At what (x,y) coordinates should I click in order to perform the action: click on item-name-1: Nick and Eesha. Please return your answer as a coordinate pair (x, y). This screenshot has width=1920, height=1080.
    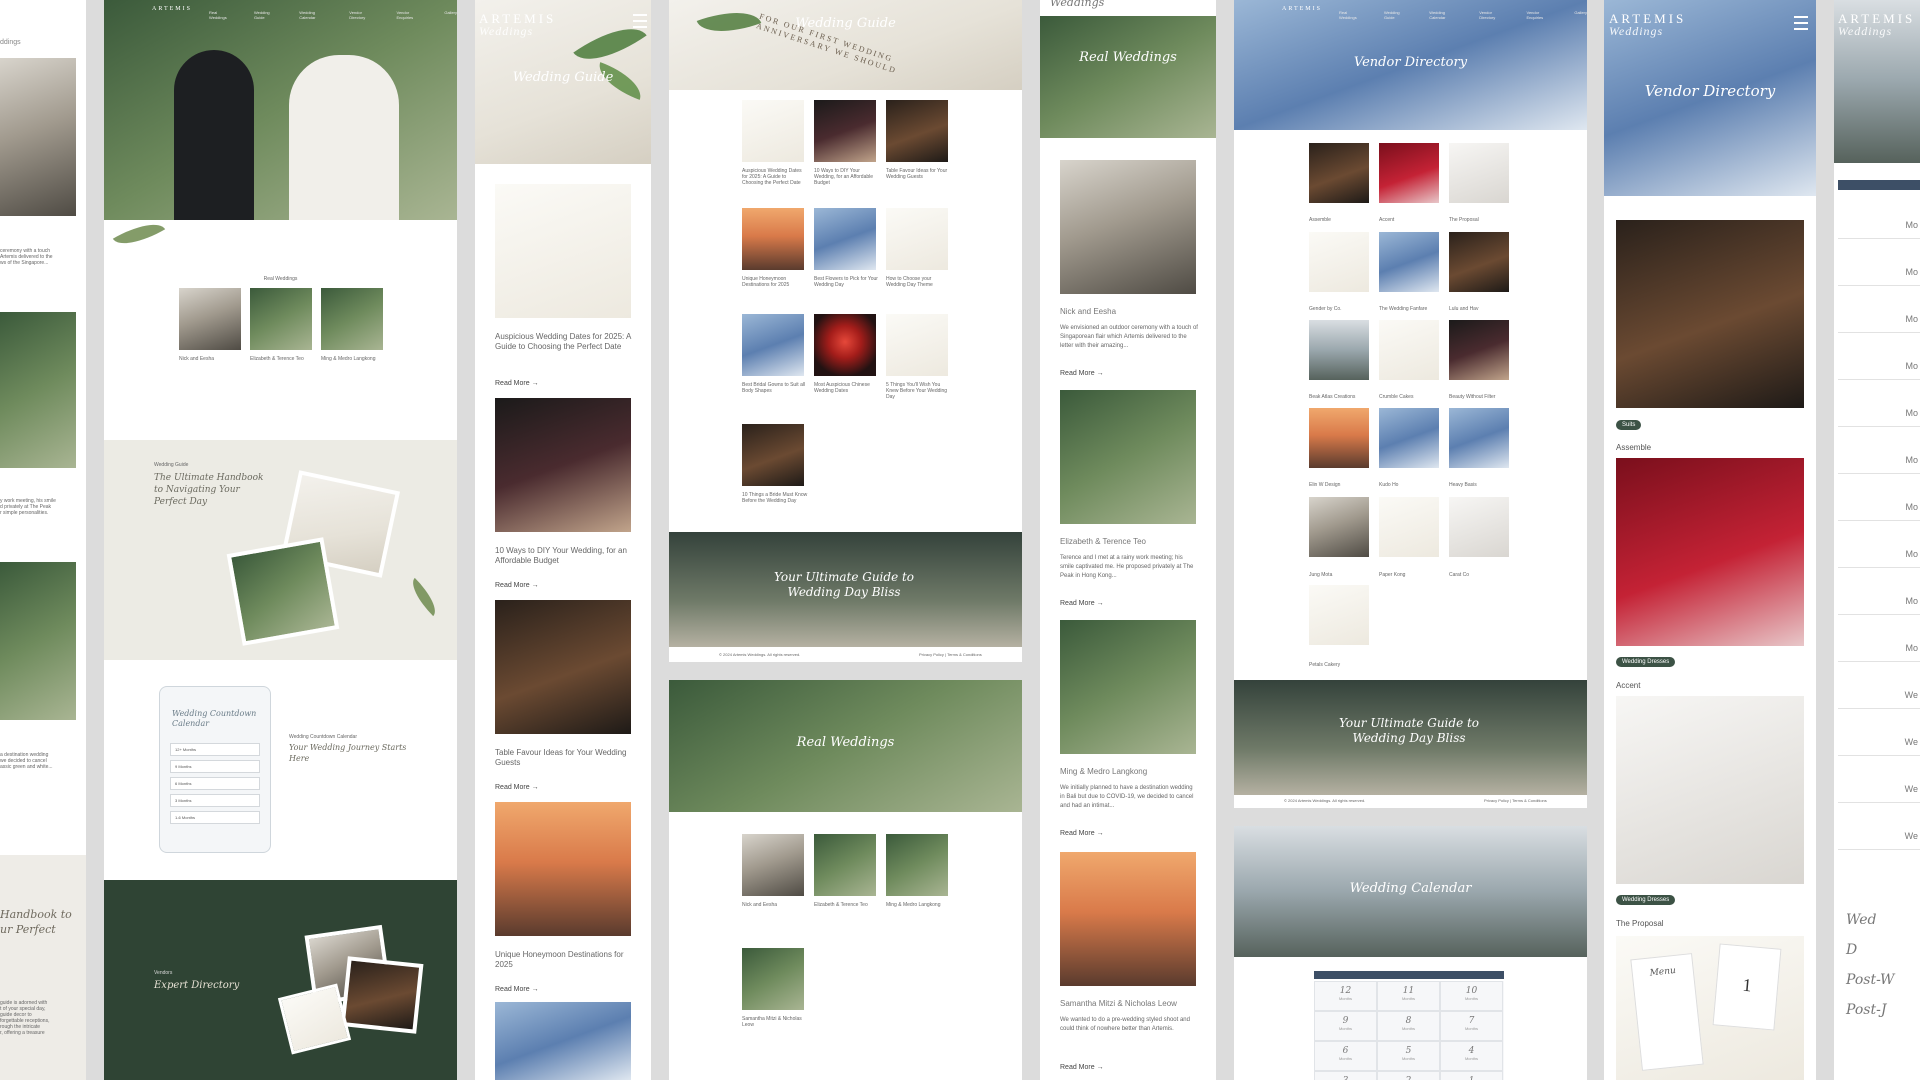
    Looking at the image, I should click on (1088, 311).